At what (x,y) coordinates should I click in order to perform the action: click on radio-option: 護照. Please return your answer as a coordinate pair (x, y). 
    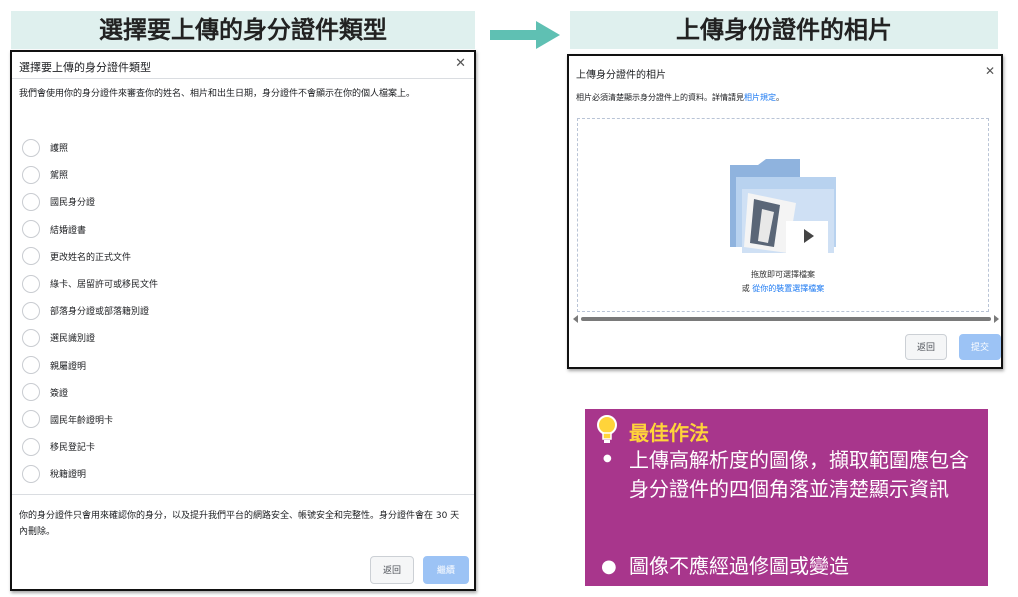
    Looking at the image, I should click on (242, 147).